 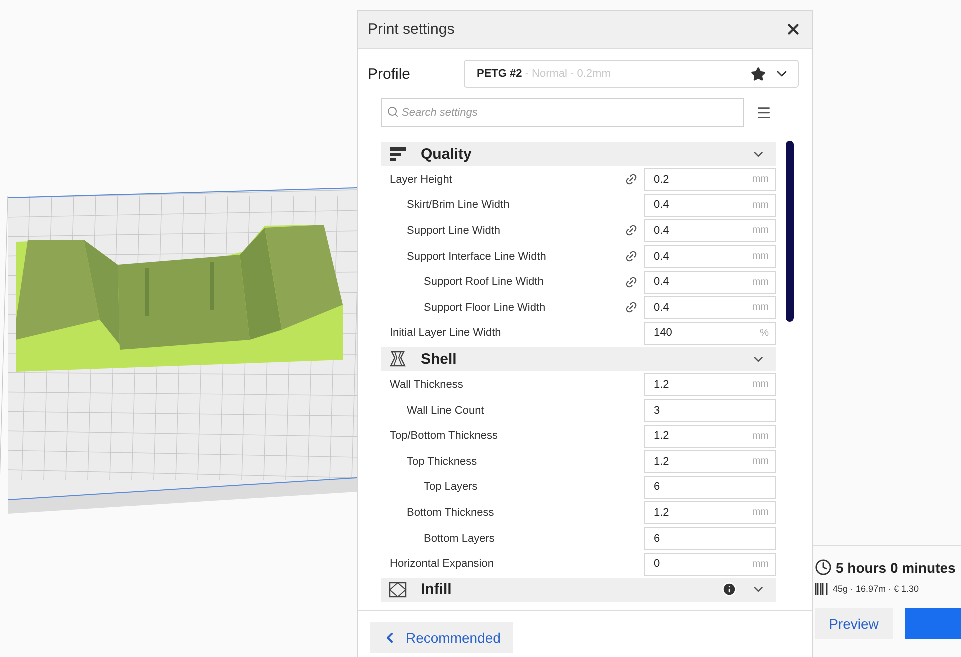 What do you see at coordinates (445, 333) in the screenshot?
I see `setting-label: Initial Layer Line Width` at bounding box center [445, 333].